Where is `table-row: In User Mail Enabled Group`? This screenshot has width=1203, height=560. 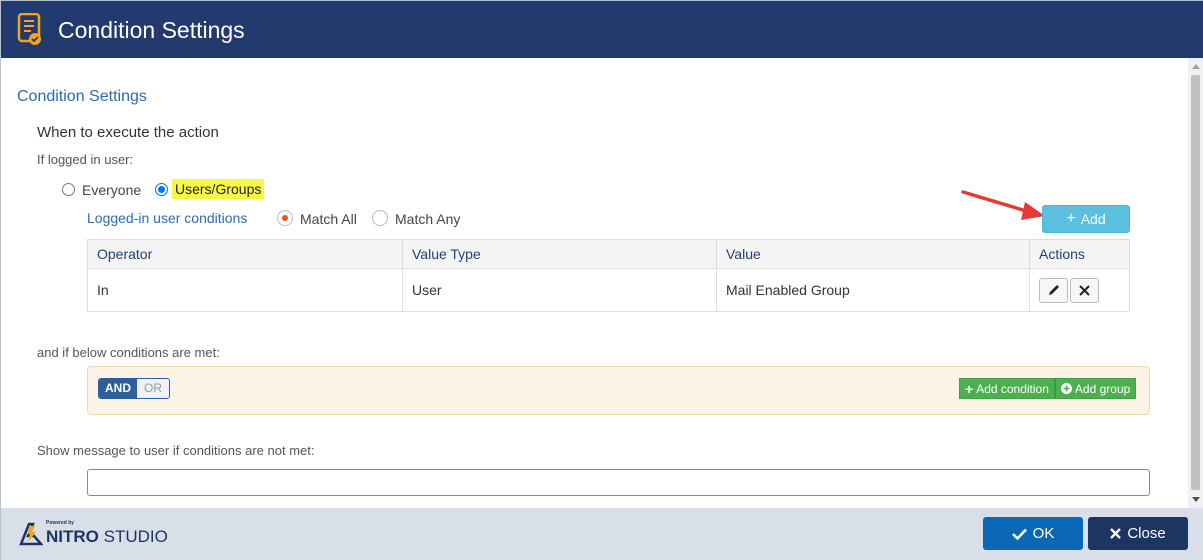
table-row: In User Mail Enabled Group is located at coordinates (608, 290).